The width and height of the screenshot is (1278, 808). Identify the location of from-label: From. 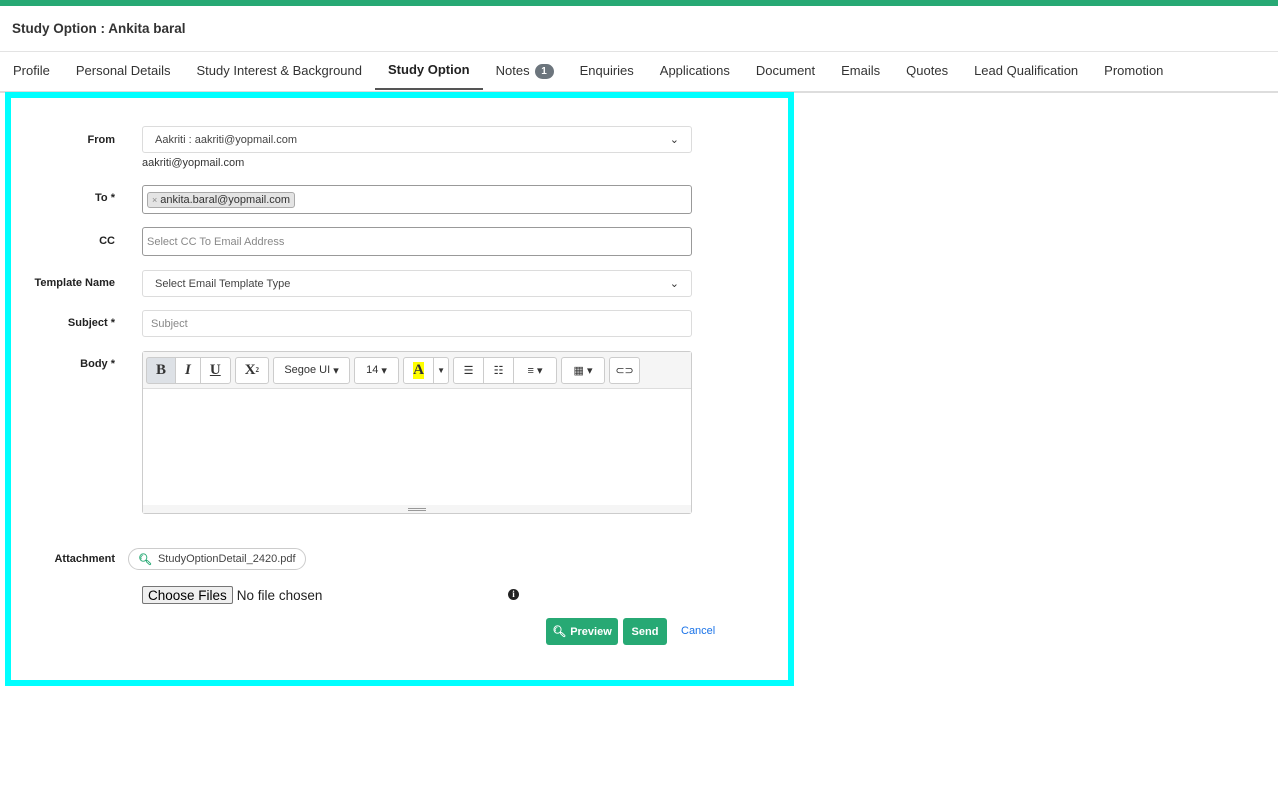
(101, 140).